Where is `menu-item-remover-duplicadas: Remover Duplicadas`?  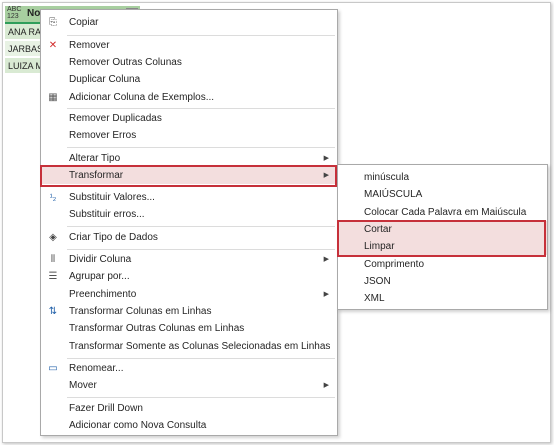
menu-item-remover-duplicadas: Remover Duplicadas is located at coordinates (189, 118).